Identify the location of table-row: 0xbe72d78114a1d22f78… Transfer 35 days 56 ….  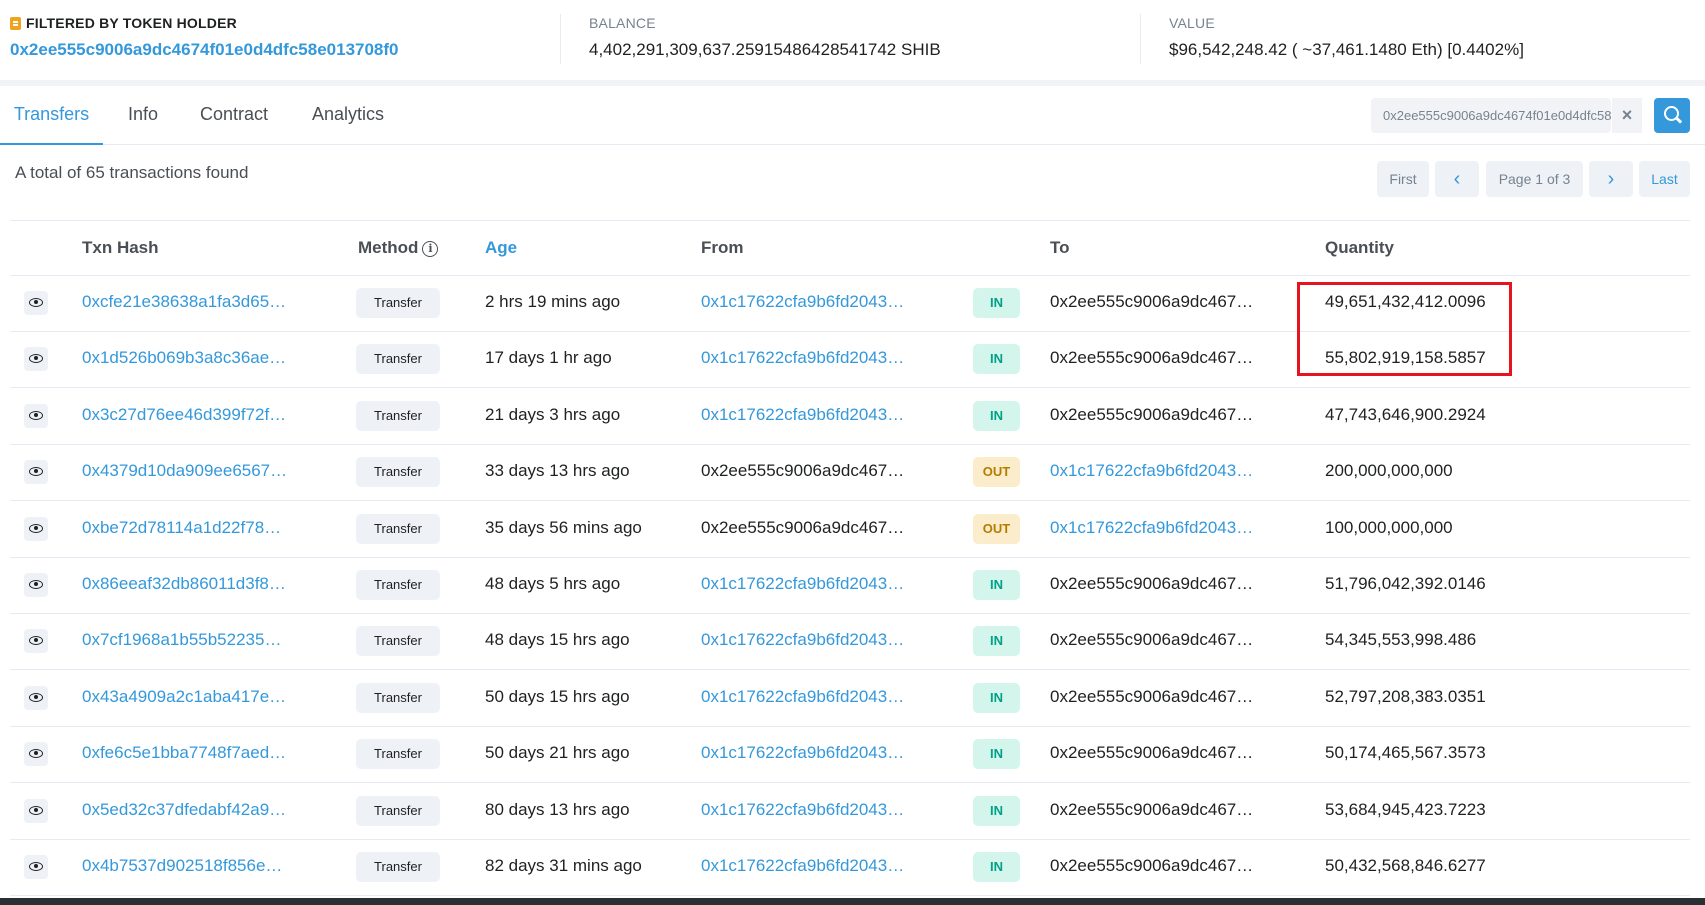
(850, 529).